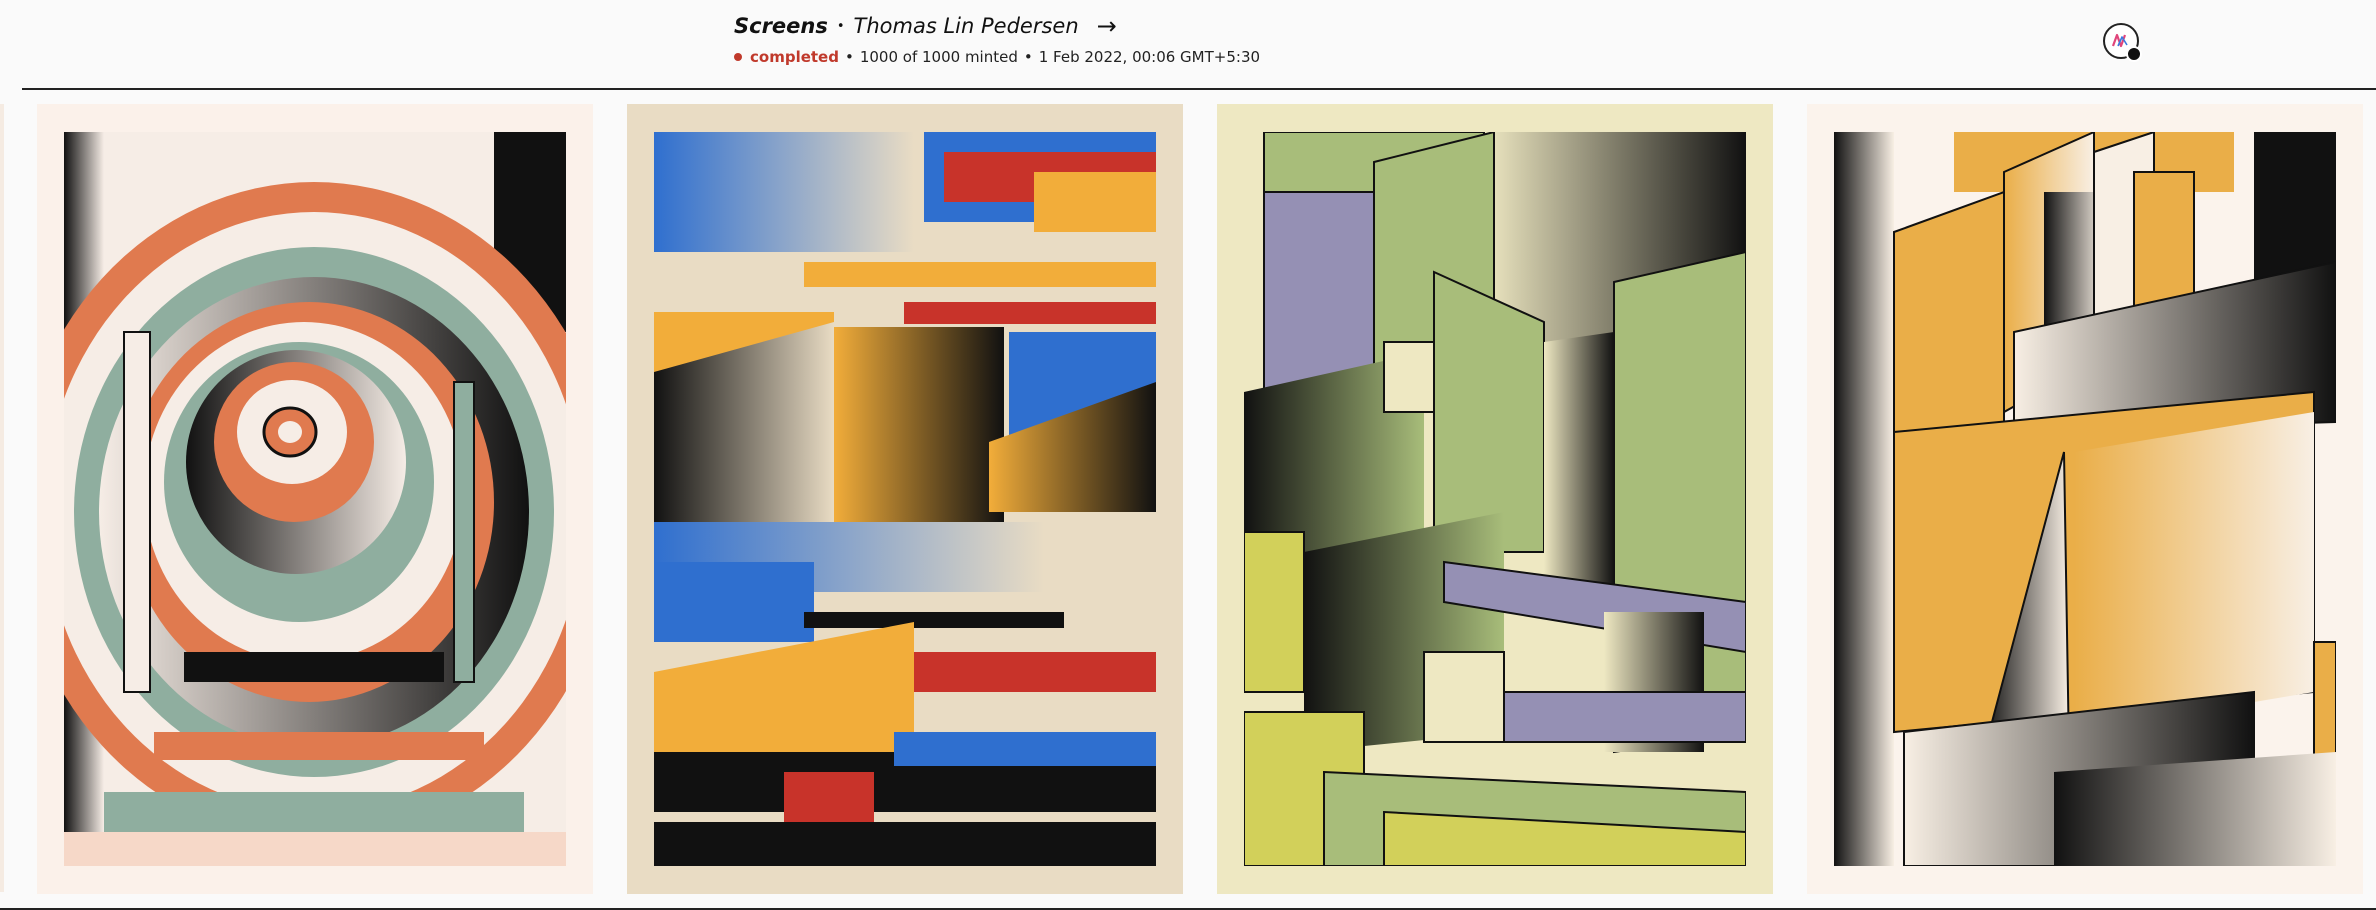 This screenshot has height=910, width=2376. What do you see at coordinates (2, 498) in the screenshot?
I see `previous-card-edge` at bounding box center [2, 498].